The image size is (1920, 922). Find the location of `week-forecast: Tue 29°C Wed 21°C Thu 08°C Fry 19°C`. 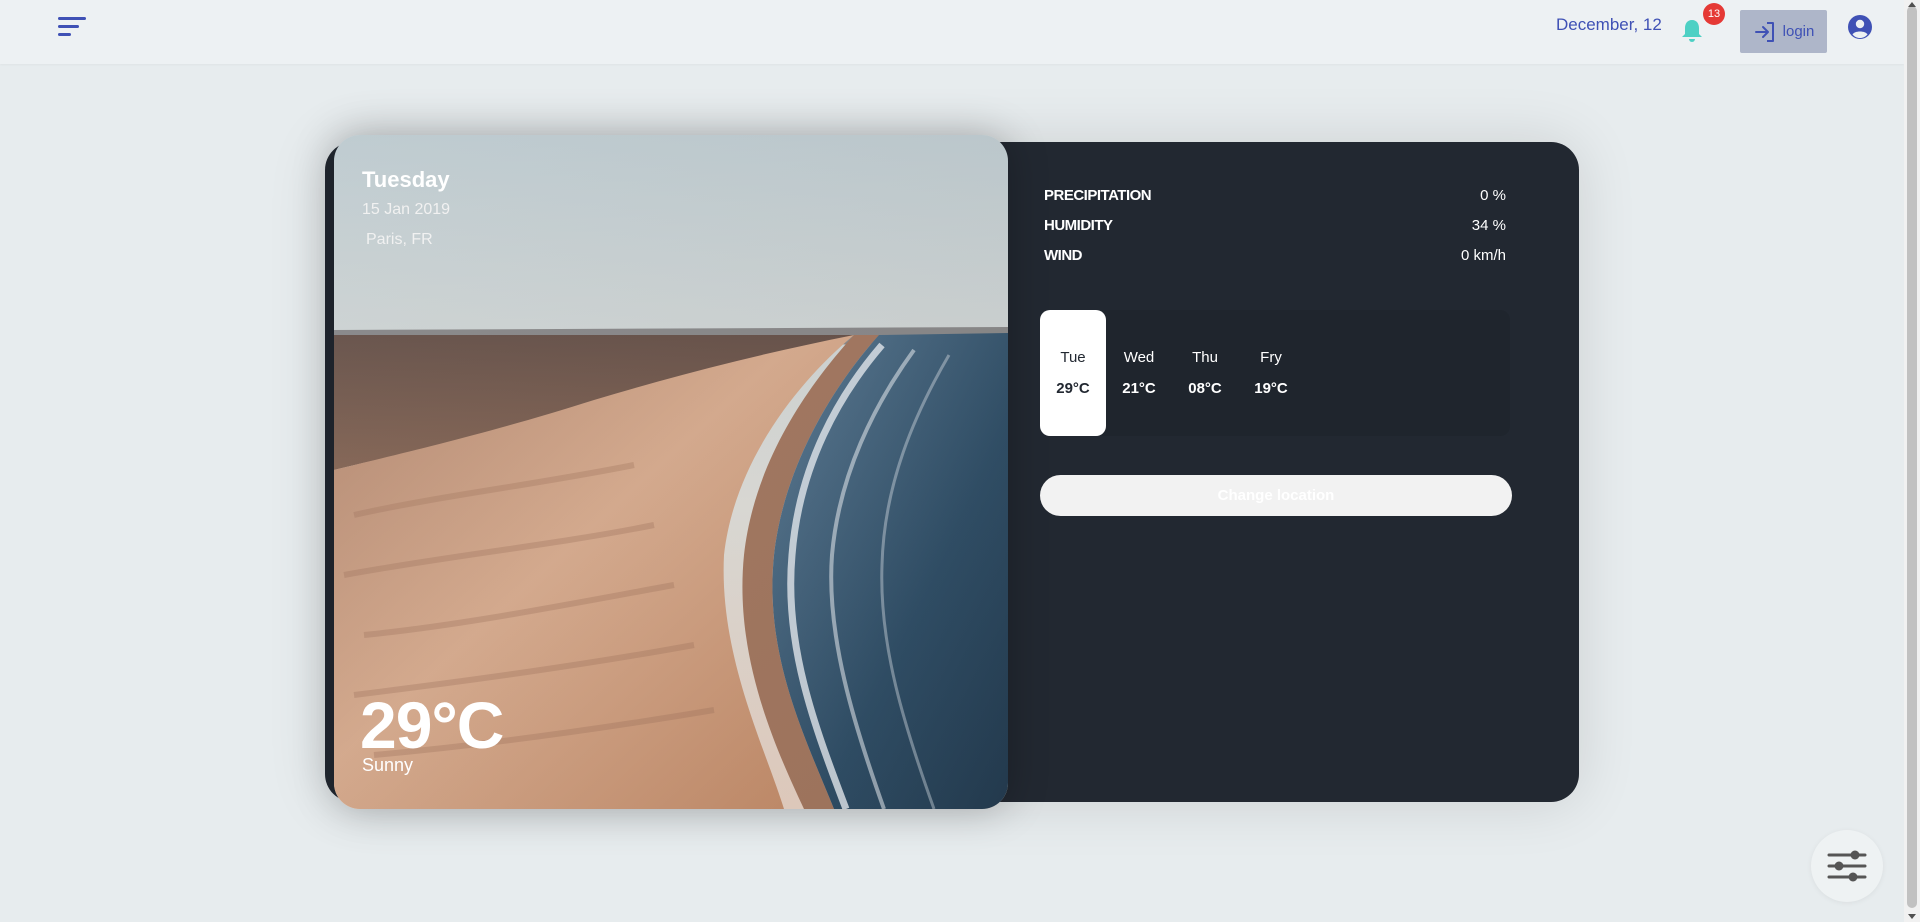

week-forecast: Tue 29°C Wed 21°C Thu 08°C Fry 19°C is located at coordinates (1275, 373).